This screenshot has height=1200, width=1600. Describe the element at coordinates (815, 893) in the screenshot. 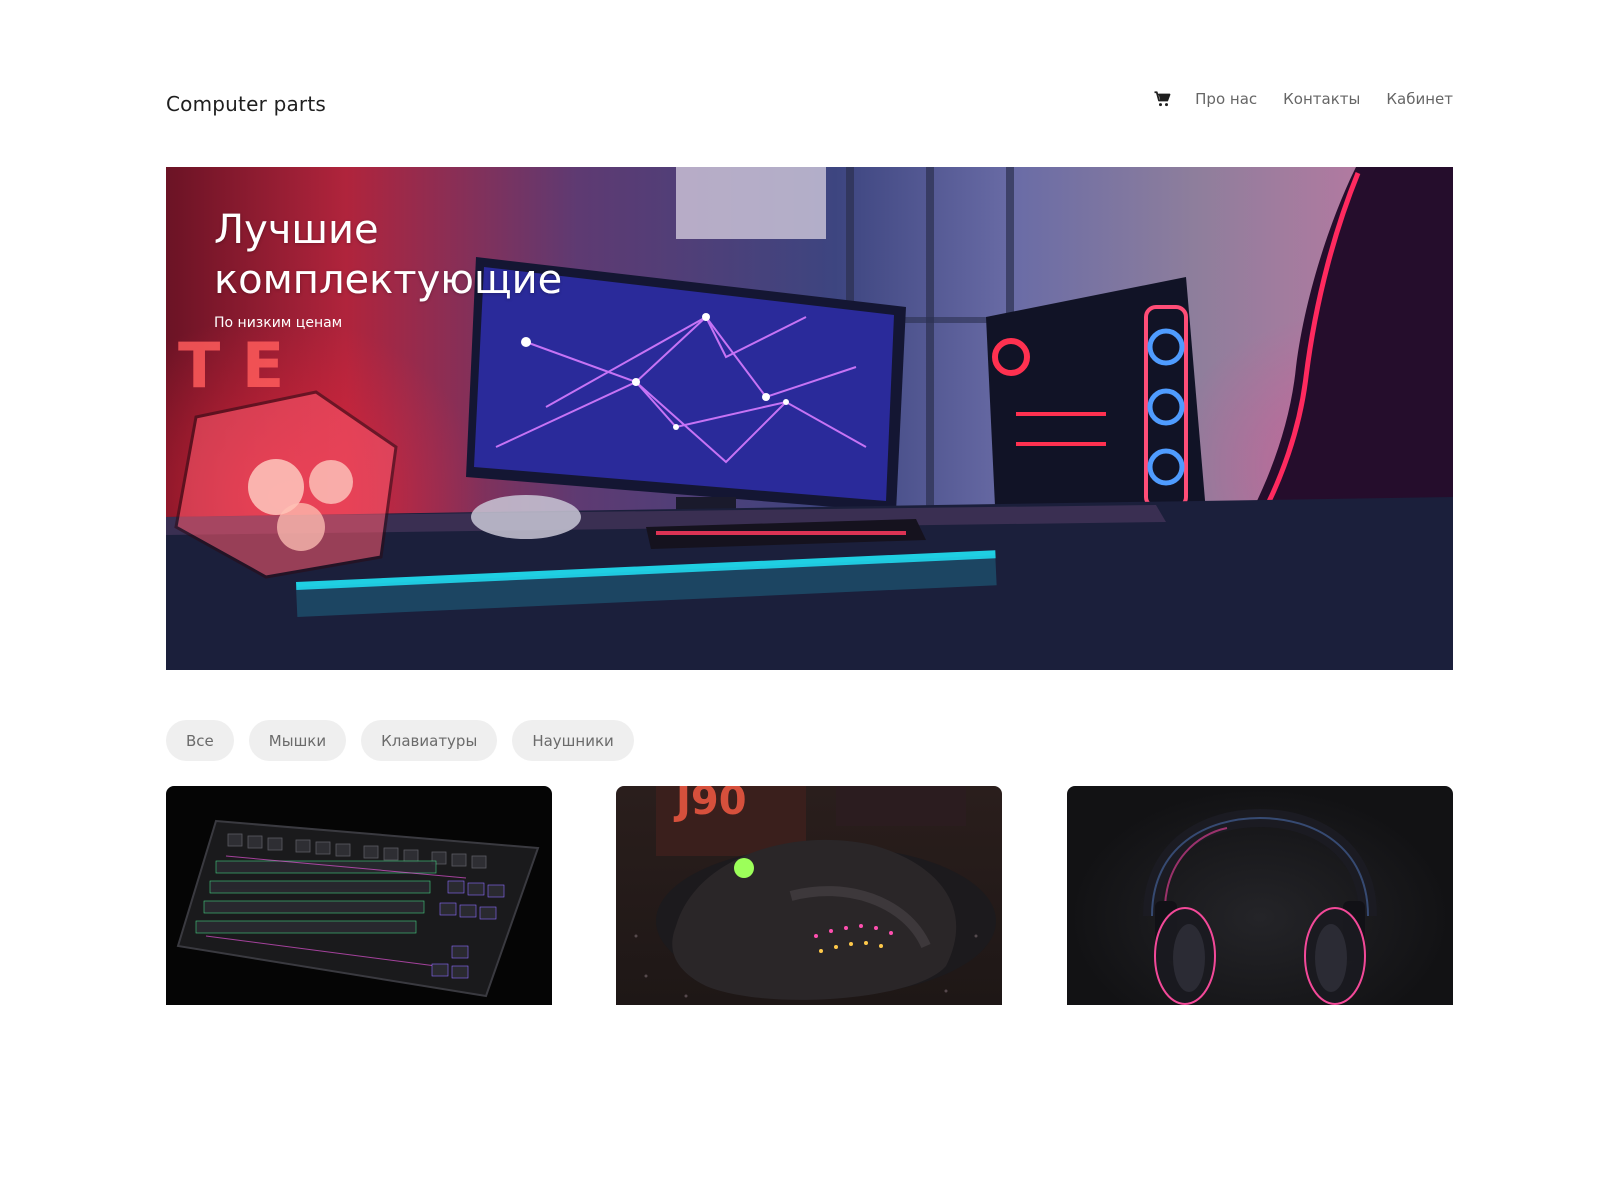

I see `mouse-photo: J90` at that location.